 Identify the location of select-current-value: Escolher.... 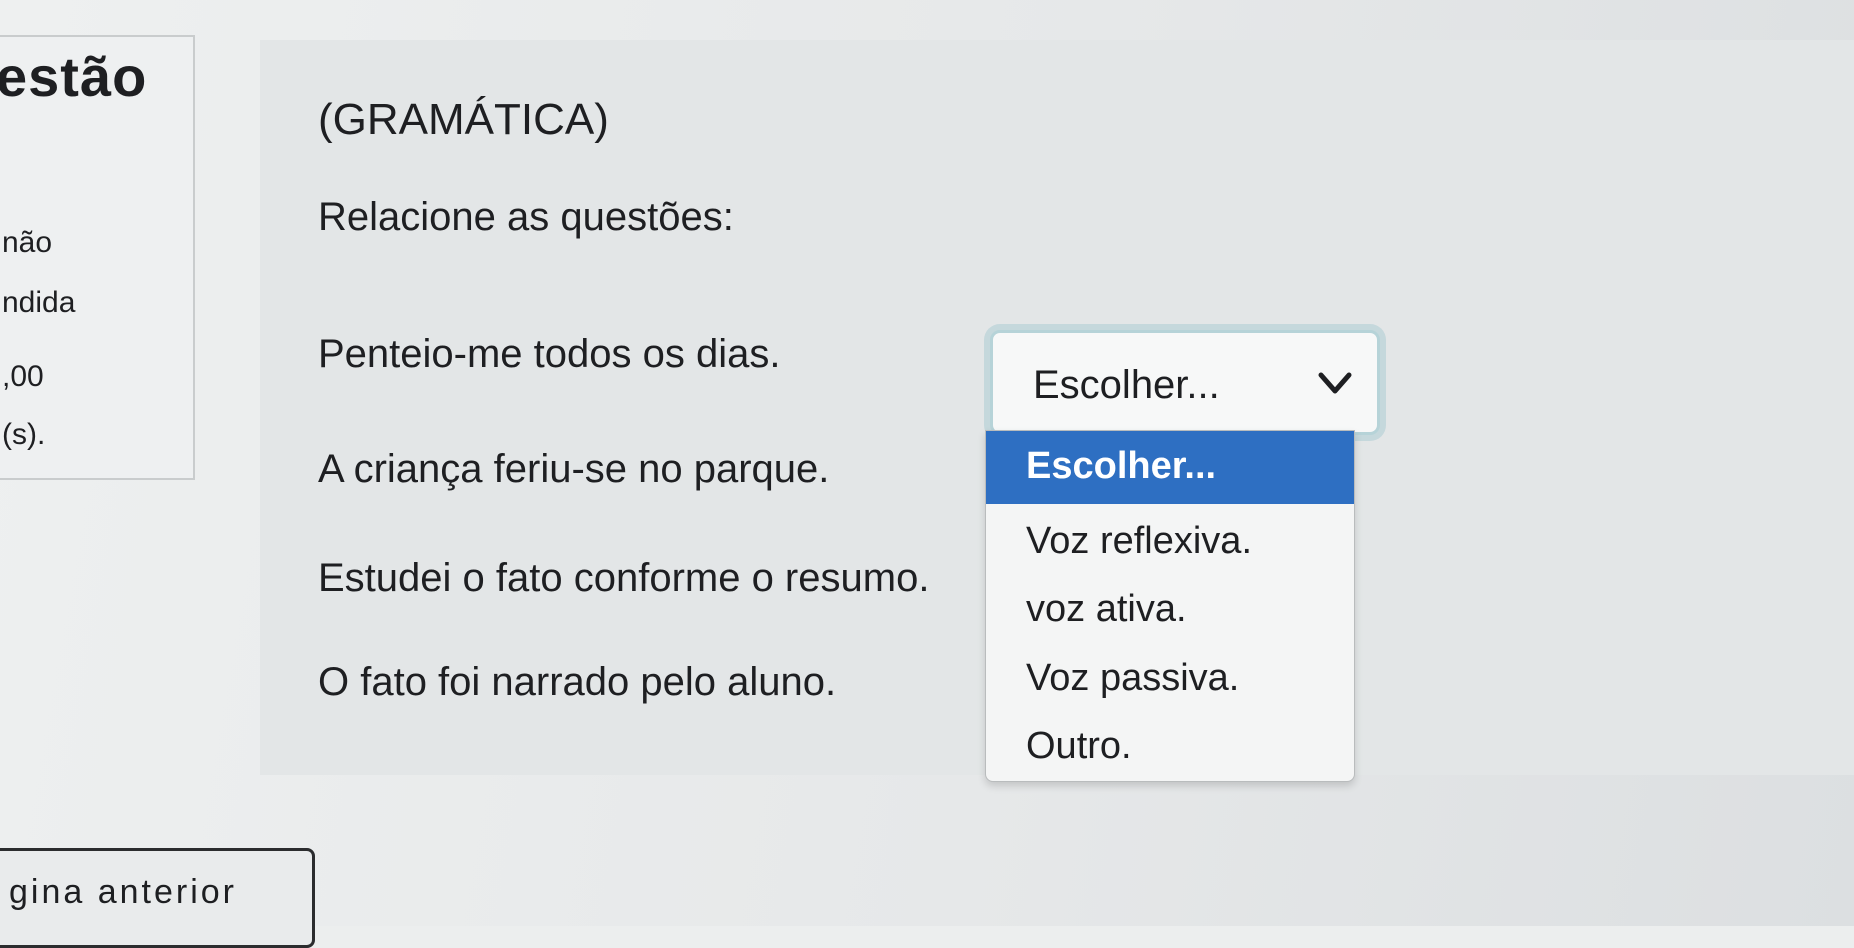
(1126, 385).